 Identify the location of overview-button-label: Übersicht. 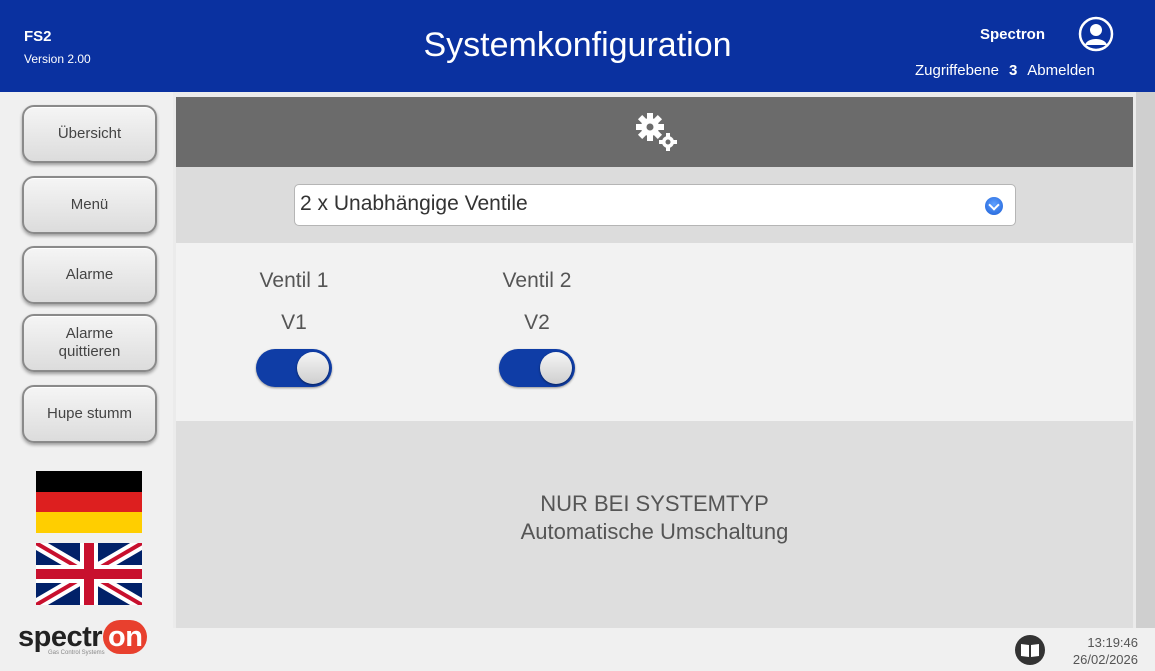
(89, 133).